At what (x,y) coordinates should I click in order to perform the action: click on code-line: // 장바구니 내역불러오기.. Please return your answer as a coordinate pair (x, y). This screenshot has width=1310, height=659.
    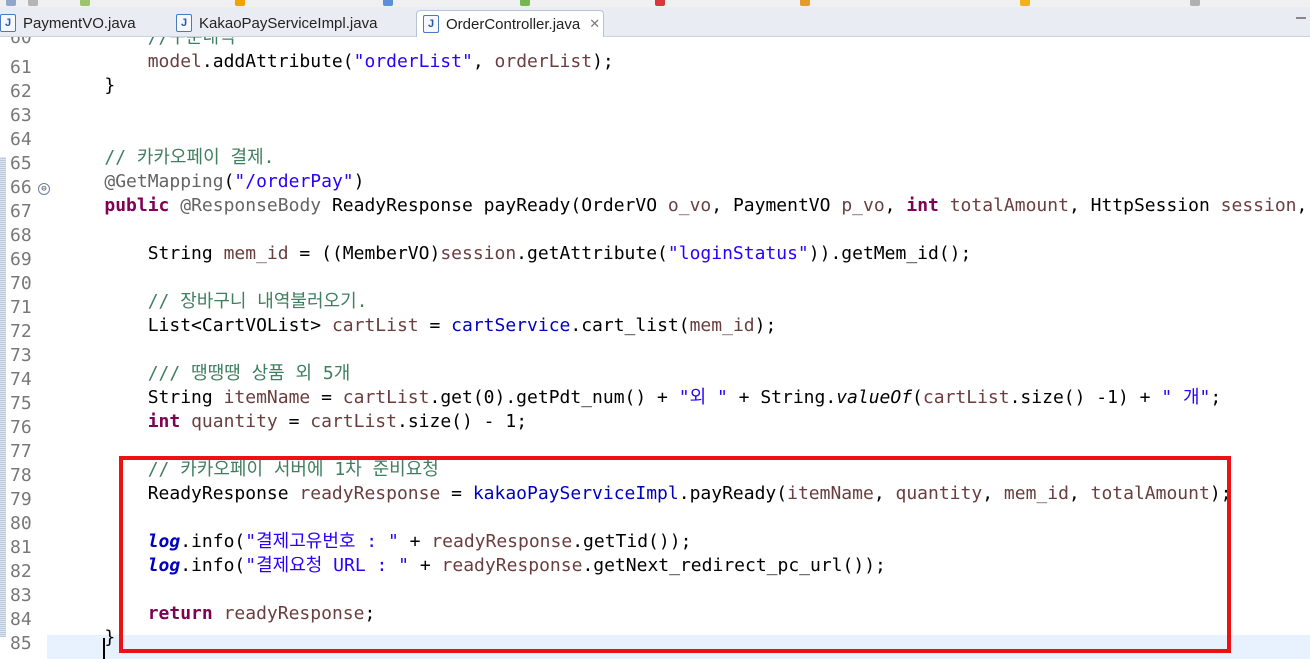
    Looking at the image, I should click on (214, 302).